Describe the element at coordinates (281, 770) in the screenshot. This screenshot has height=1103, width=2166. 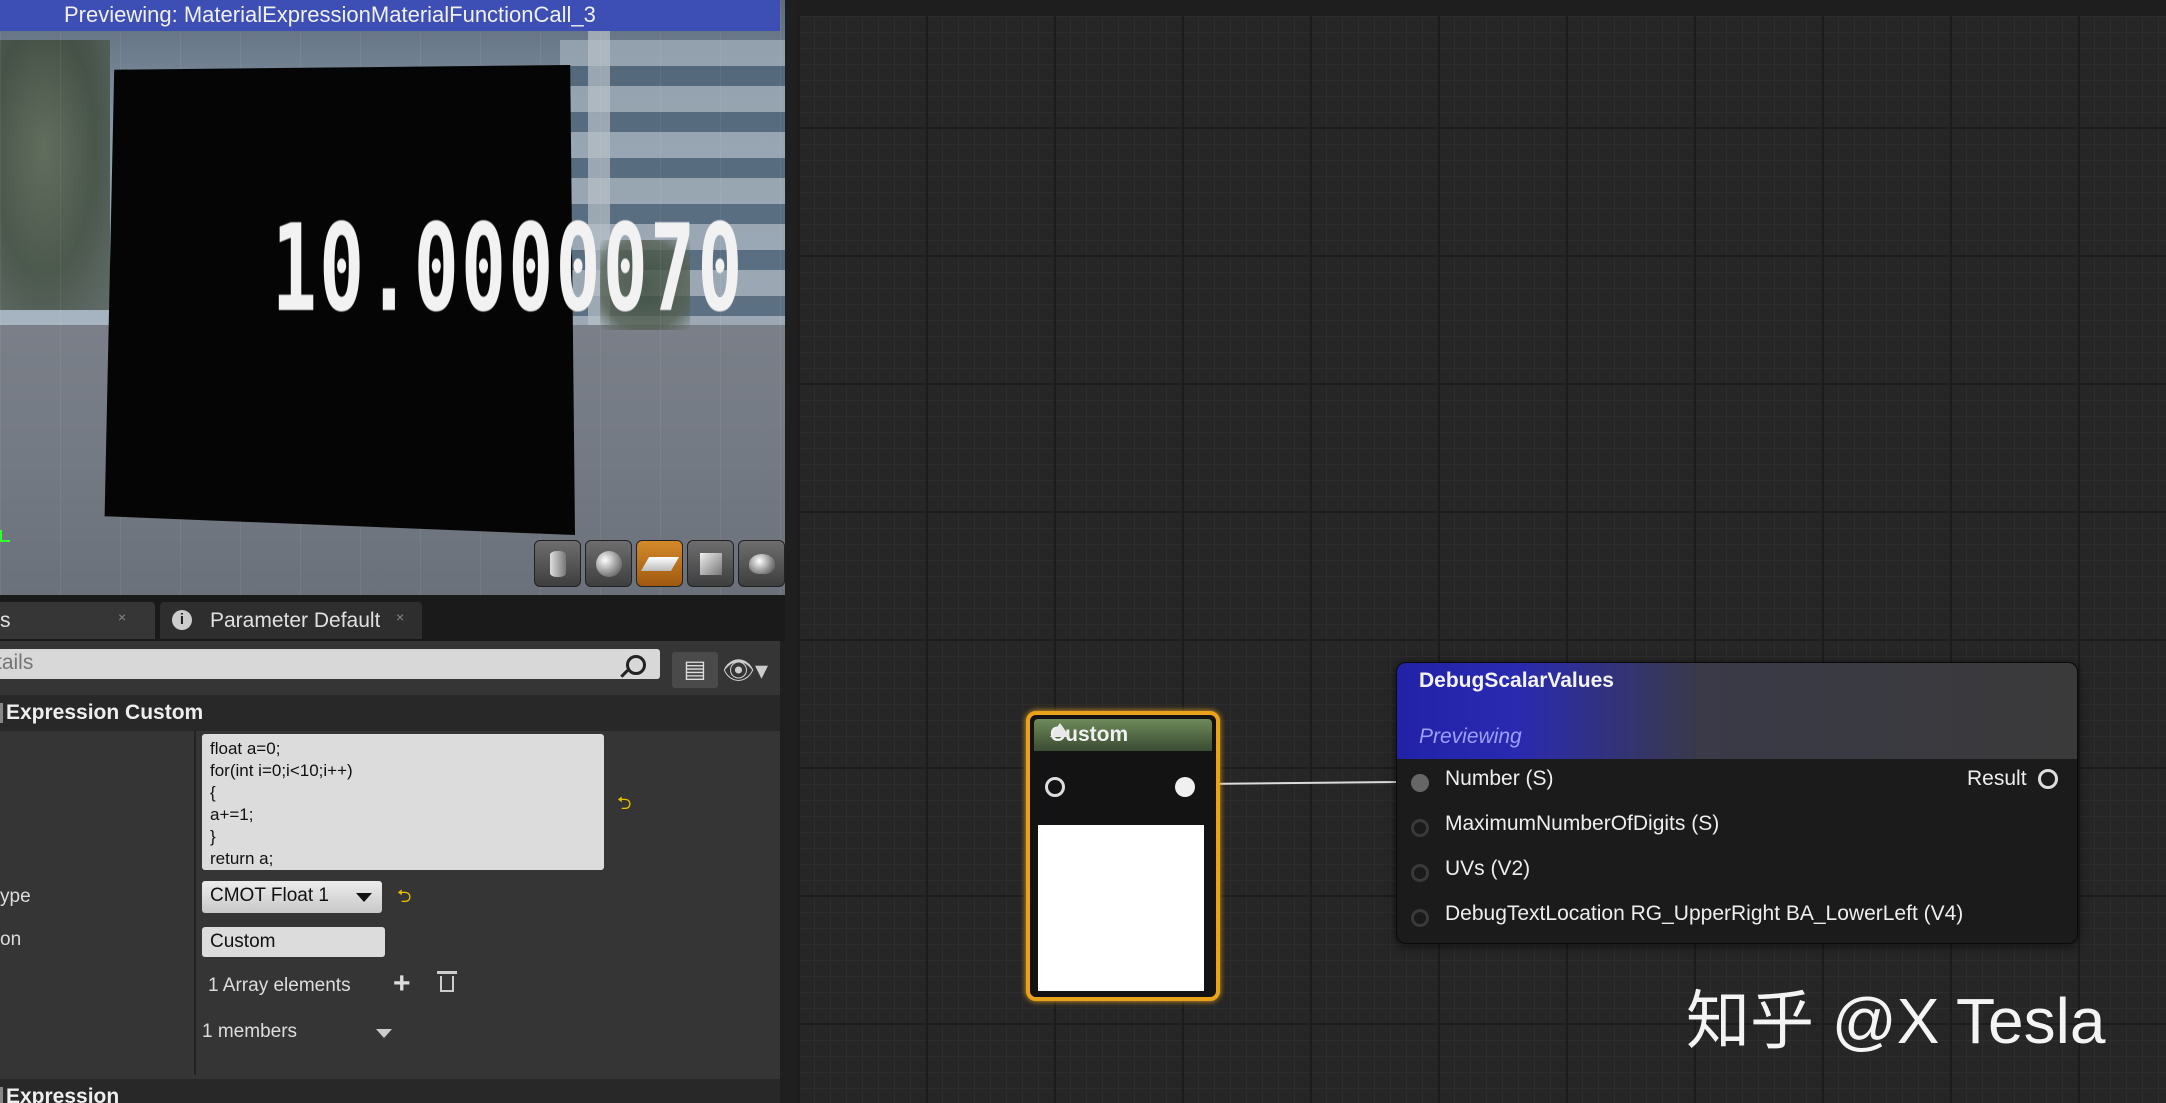
I see `code-line: for(int i=0;i<10;i++)` at that location.